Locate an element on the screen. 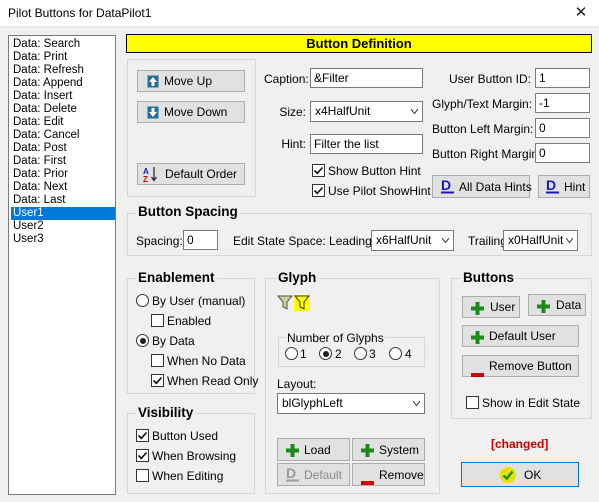 This screenshot has height=502, width=599. caption-label: Caption: is located at coordinates (286, 79).